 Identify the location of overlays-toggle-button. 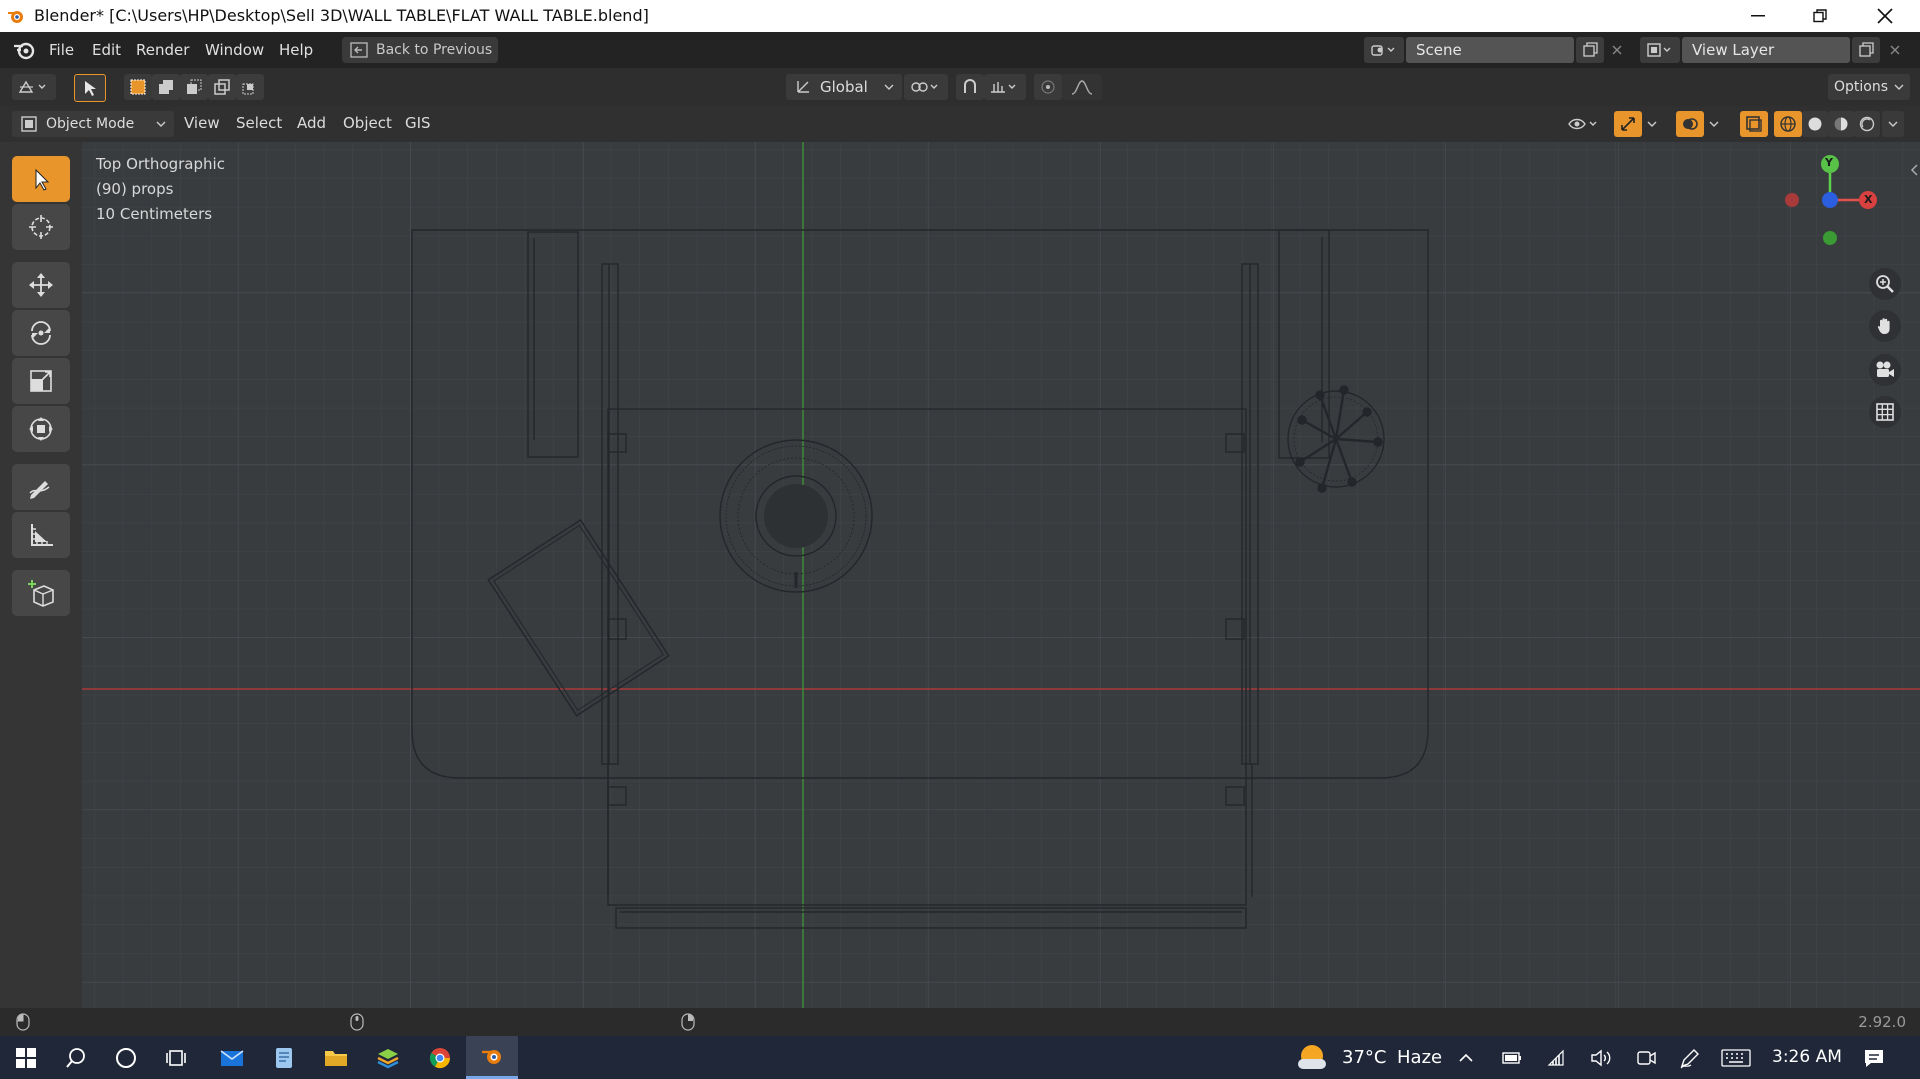
(1690, 124).